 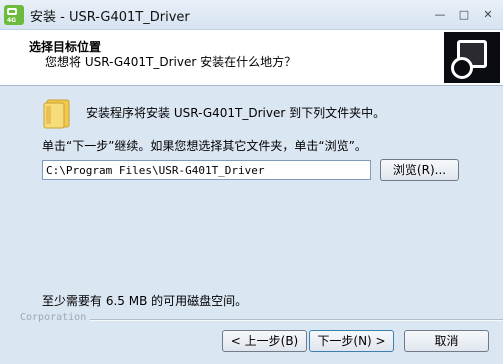 I want to click on folder-icon, so click(x=56, y=114).